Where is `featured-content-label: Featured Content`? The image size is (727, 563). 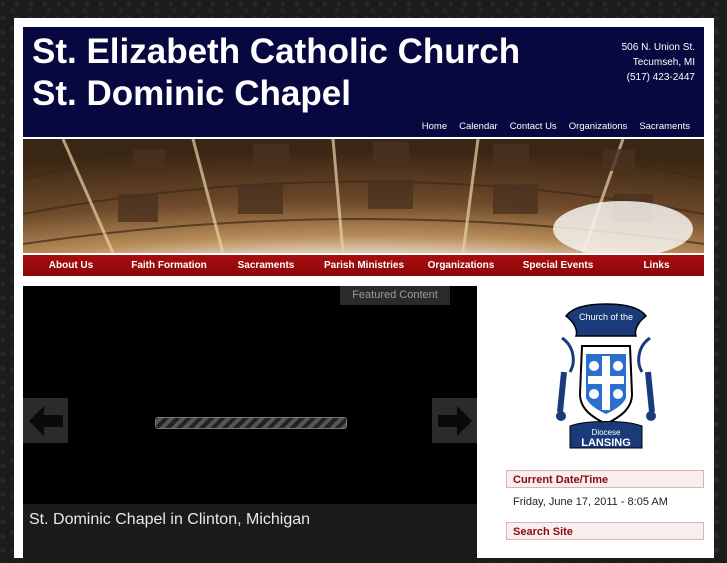 featured-content-label: Featured Content is located at coordinates (395, 295).